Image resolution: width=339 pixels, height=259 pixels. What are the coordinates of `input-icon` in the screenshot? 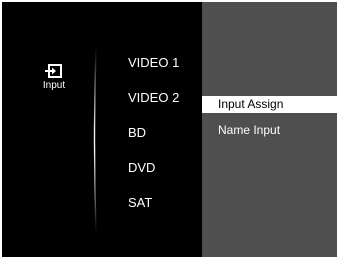 It's located at (53, 71).